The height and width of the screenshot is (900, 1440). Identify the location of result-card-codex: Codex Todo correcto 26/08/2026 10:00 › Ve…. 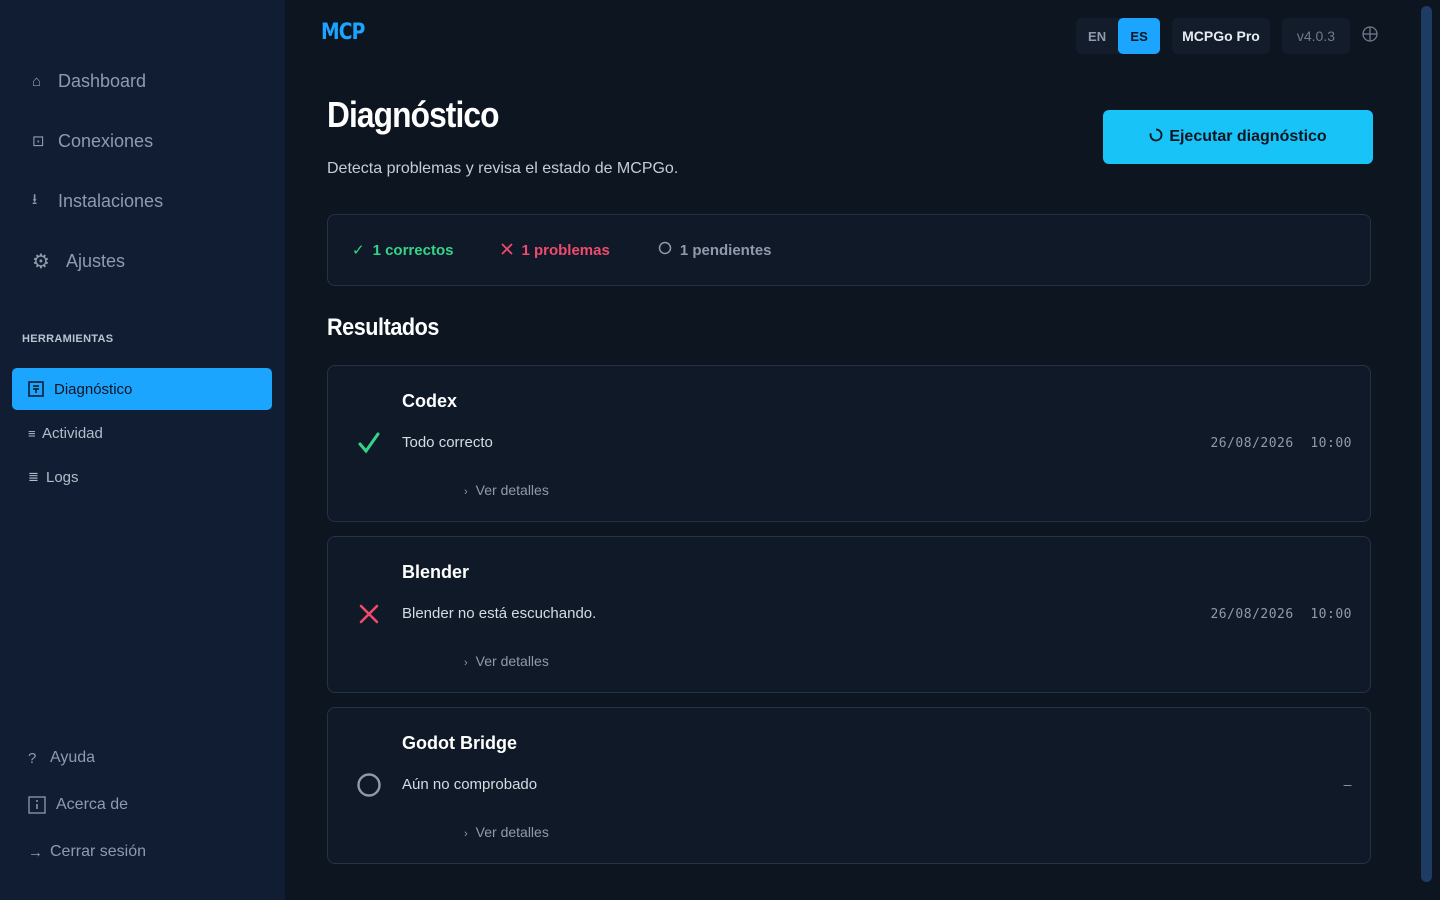
(849, 443).